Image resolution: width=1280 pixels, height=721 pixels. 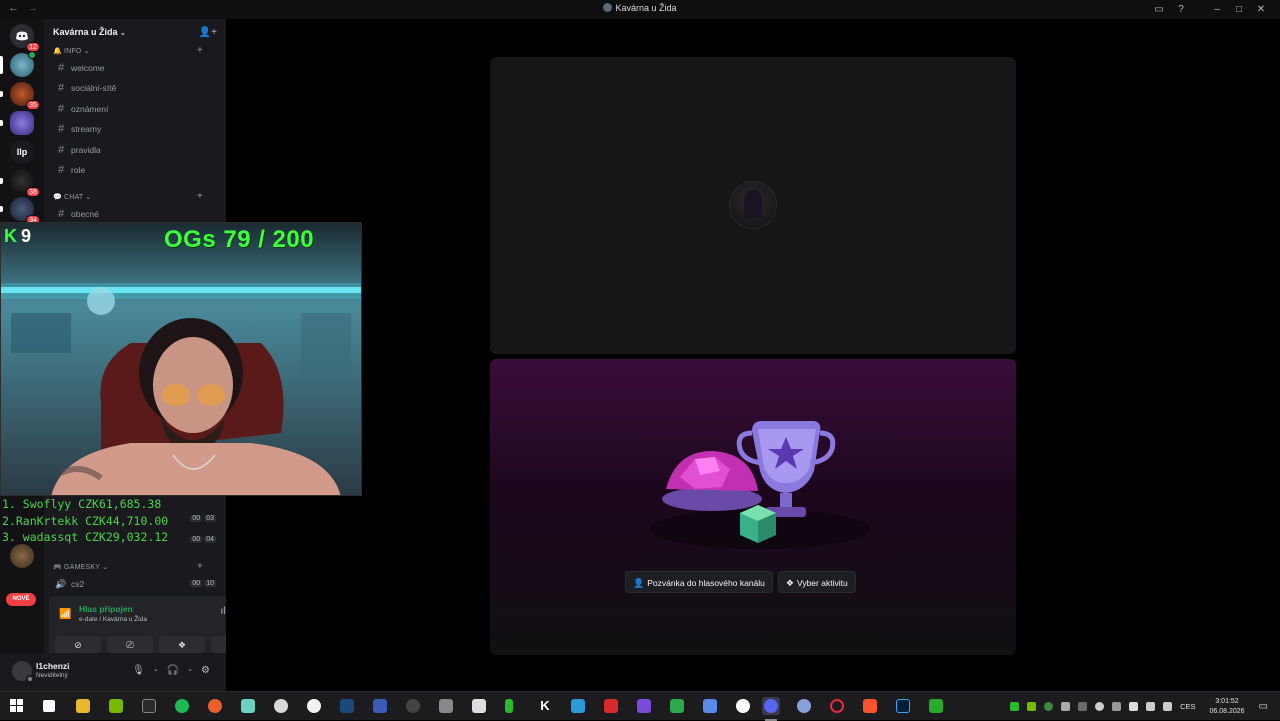 I want to click on direct-messages-button: 12, so click(x=25, y=38).